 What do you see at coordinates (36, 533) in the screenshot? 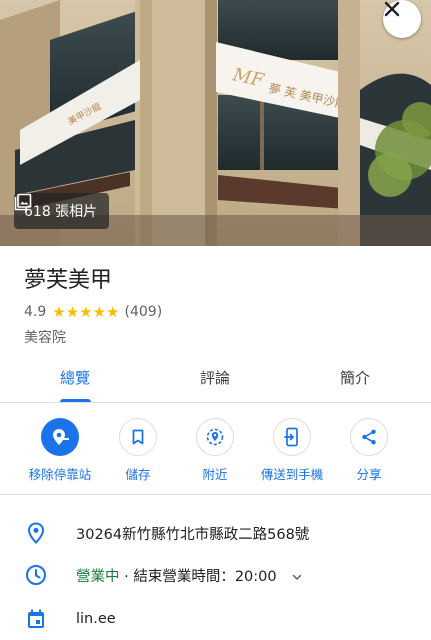
I see `location-pin-icon` at bounding box center [36, 533].